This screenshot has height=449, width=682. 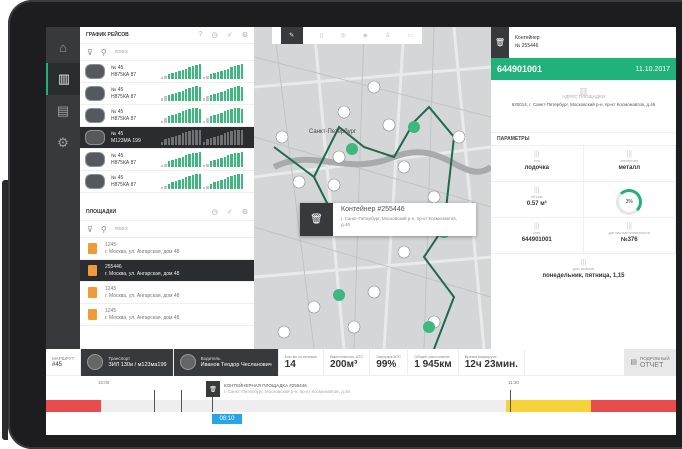 What do you see at coordinates (167, 138) in the screenshot?
I see `schedule-row: № 45 М123МА 199` at bounding box center [167, 138].